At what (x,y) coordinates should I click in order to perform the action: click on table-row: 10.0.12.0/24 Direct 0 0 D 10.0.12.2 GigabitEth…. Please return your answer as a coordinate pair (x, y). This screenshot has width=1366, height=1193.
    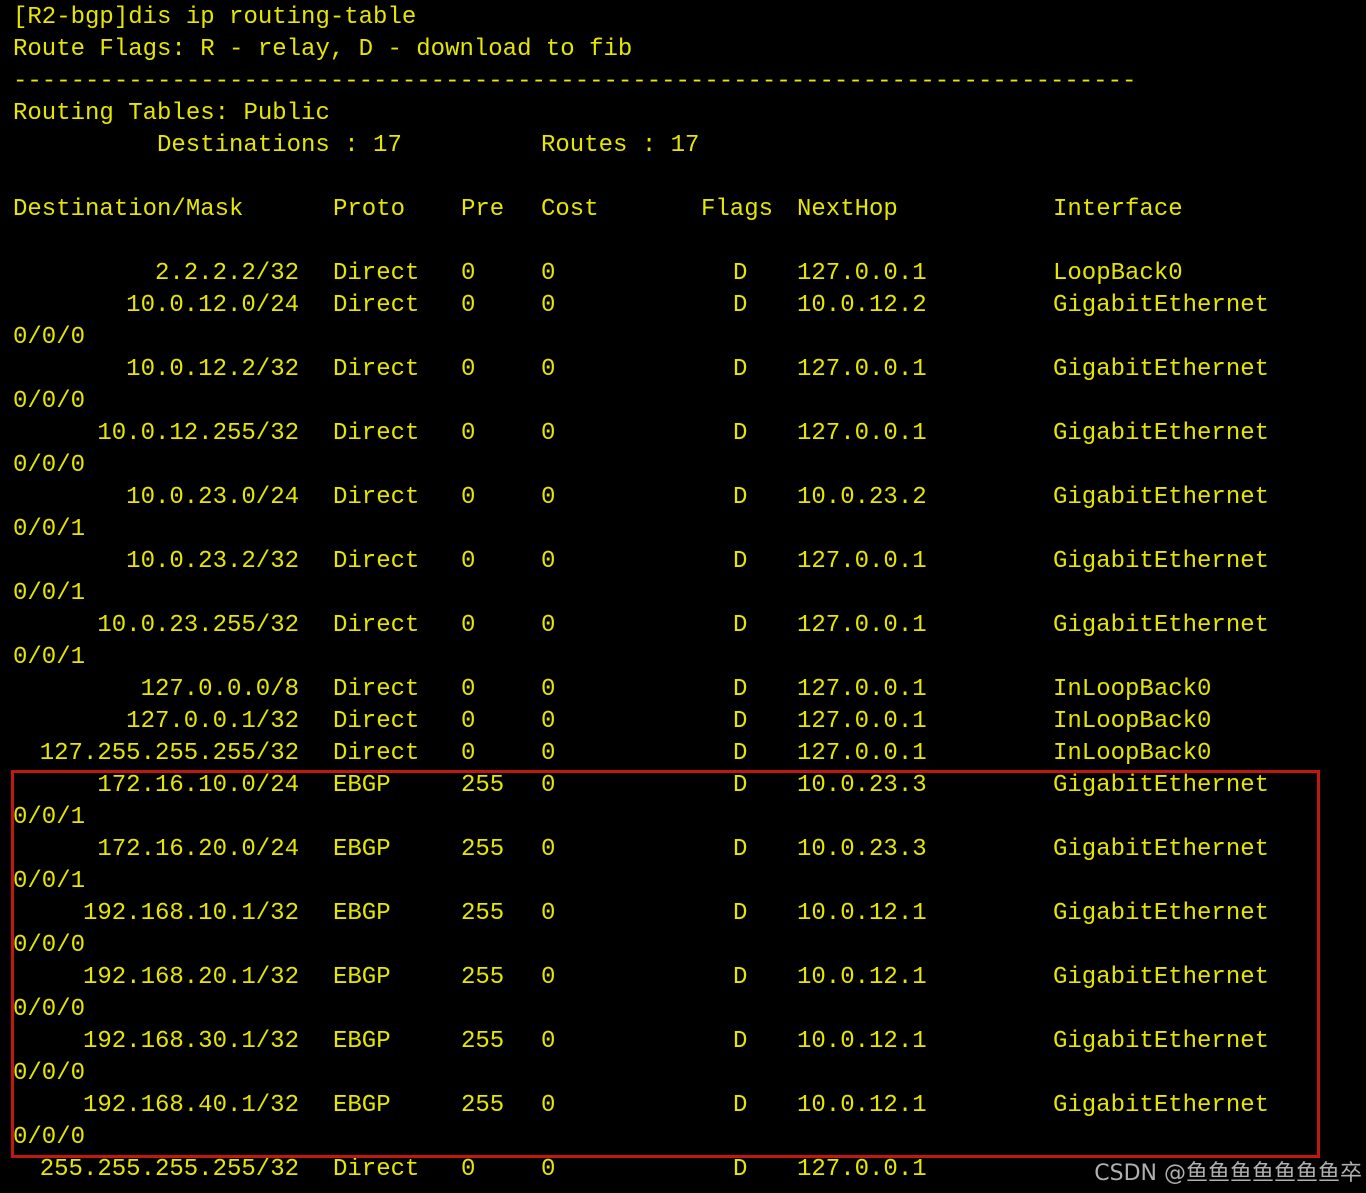
    Looking at the image, I should click on (683, 306).